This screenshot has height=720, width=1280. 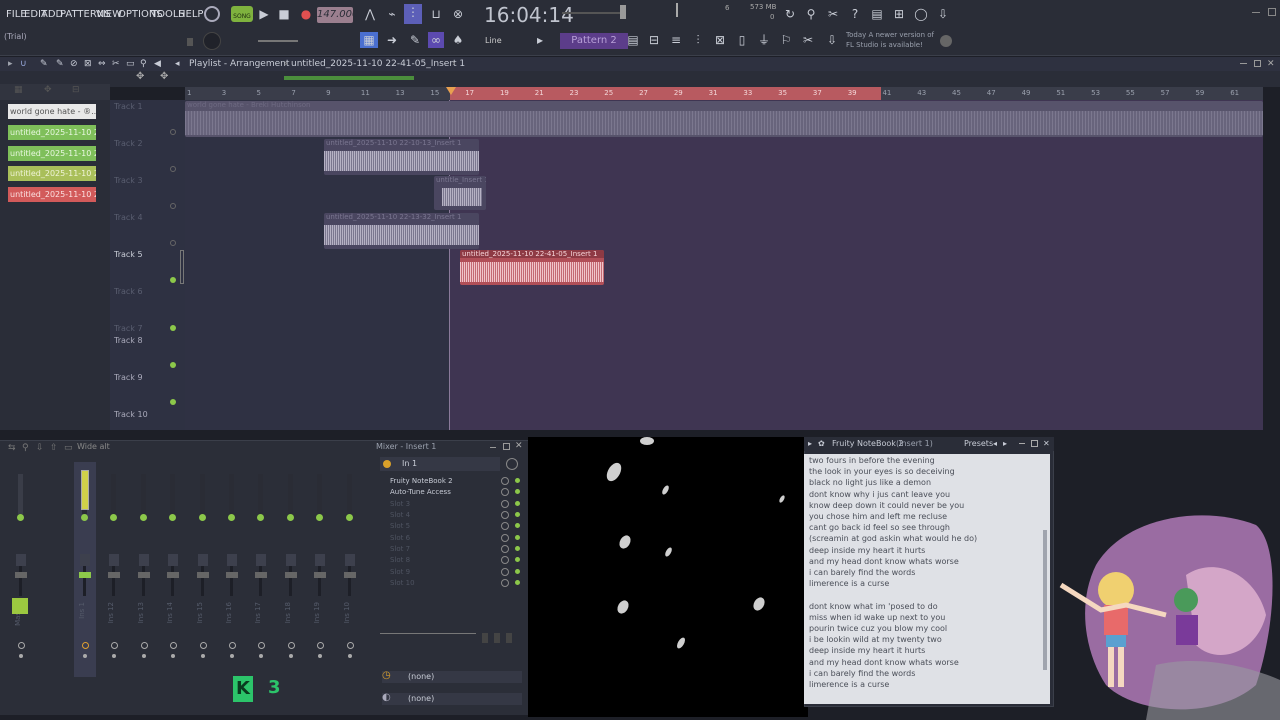 I want to click on save-icon: ▤, so click(x=877, y=14).